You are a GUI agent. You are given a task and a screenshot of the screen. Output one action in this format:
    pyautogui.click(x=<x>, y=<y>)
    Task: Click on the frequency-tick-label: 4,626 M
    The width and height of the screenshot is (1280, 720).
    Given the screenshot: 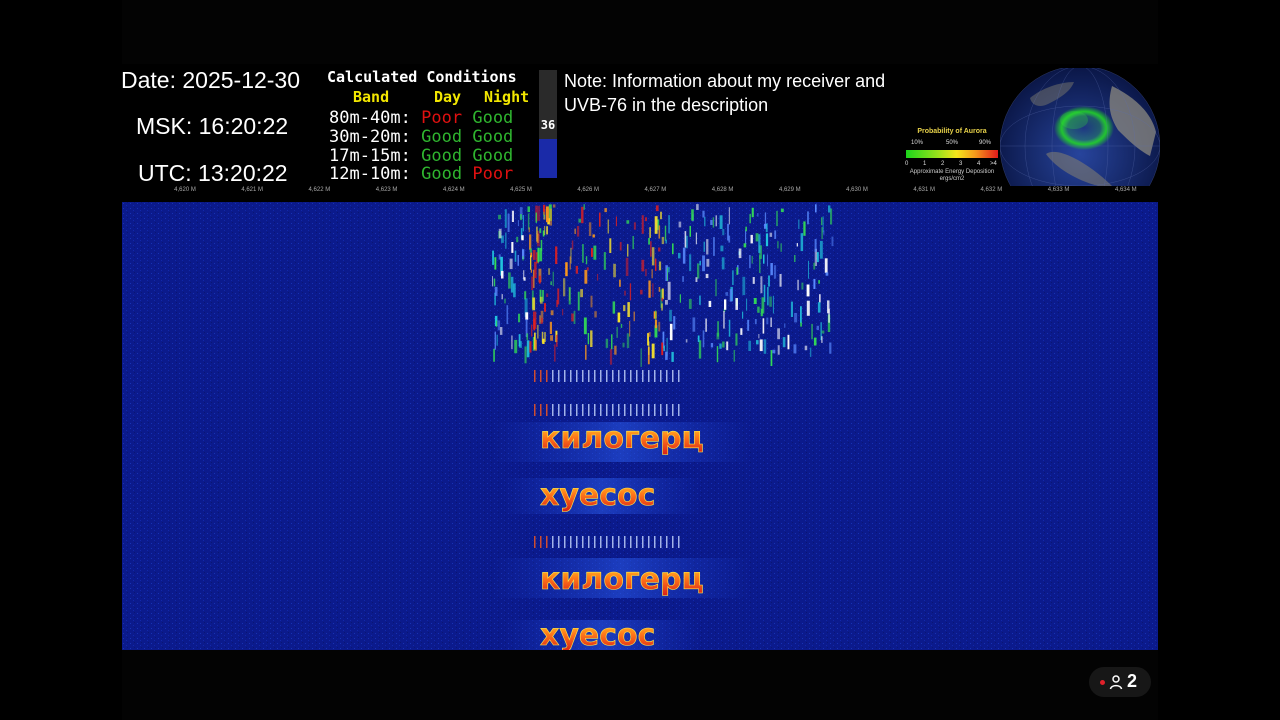 What is the action you would take?
    pyautogui.click(x=588, y=190)
    